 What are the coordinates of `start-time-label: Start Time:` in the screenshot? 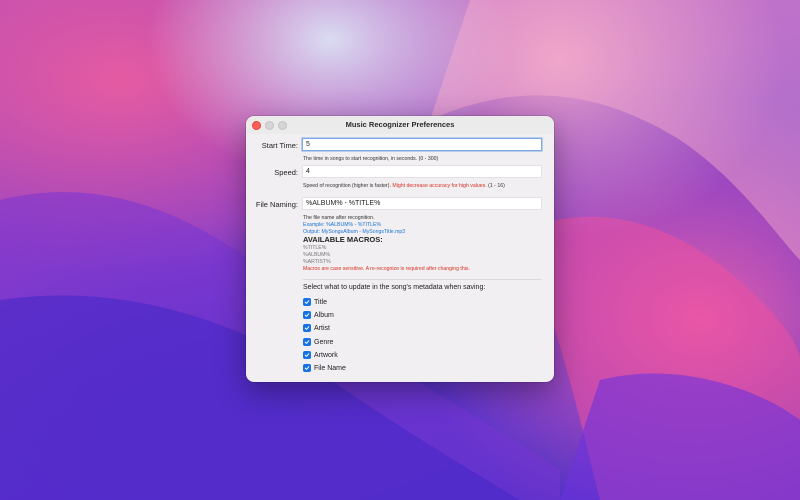 It's located at (279, 145).